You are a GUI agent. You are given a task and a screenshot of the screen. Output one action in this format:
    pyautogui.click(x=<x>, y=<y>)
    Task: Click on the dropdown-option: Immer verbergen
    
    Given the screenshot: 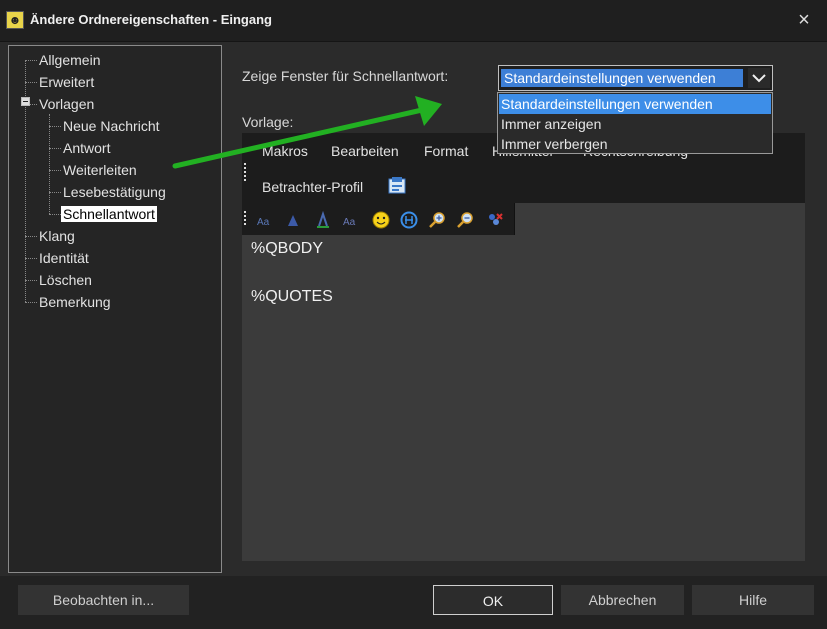 What is the action you would take?
    pyautogui.click(x=635, y=144)
    